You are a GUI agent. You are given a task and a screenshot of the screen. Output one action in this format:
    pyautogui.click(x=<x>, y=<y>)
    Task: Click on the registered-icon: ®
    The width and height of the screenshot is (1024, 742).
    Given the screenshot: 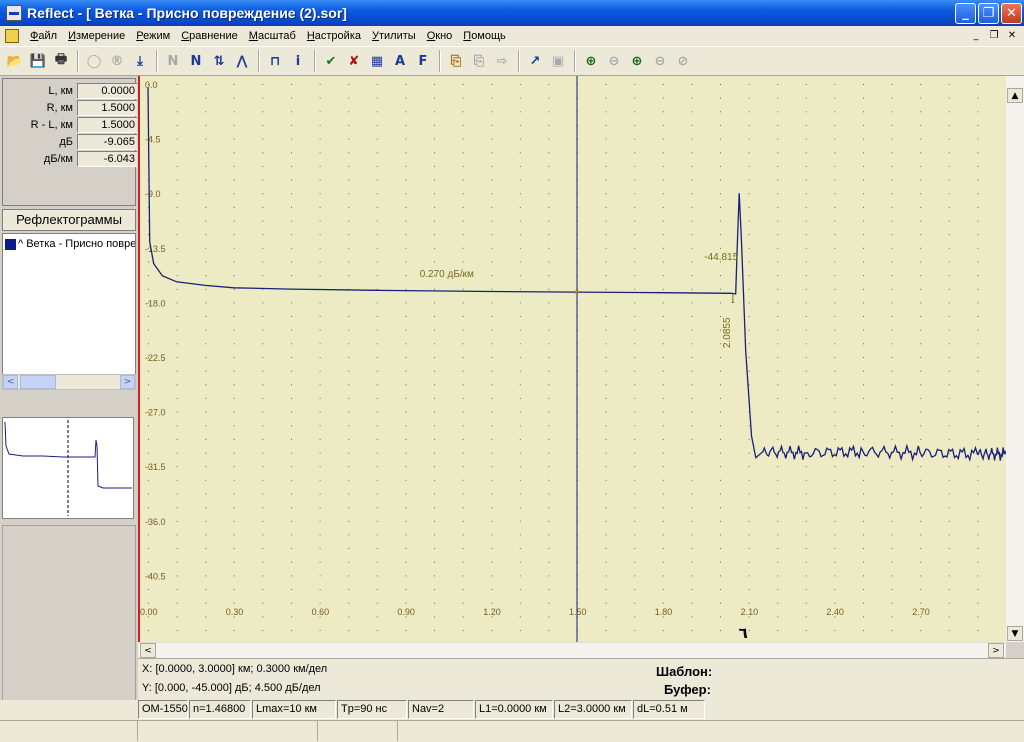 What is the action you would take?
    pyautogui.click(x=117, y=61)
    